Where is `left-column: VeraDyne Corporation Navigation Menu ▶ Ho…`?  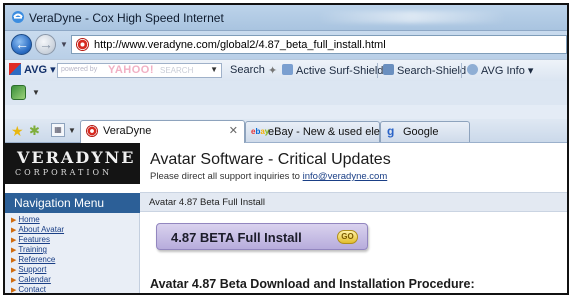 left-column: VeraDyne Corporation Navigation Menu ▶ Ho… is located at coordinates (72, 218).